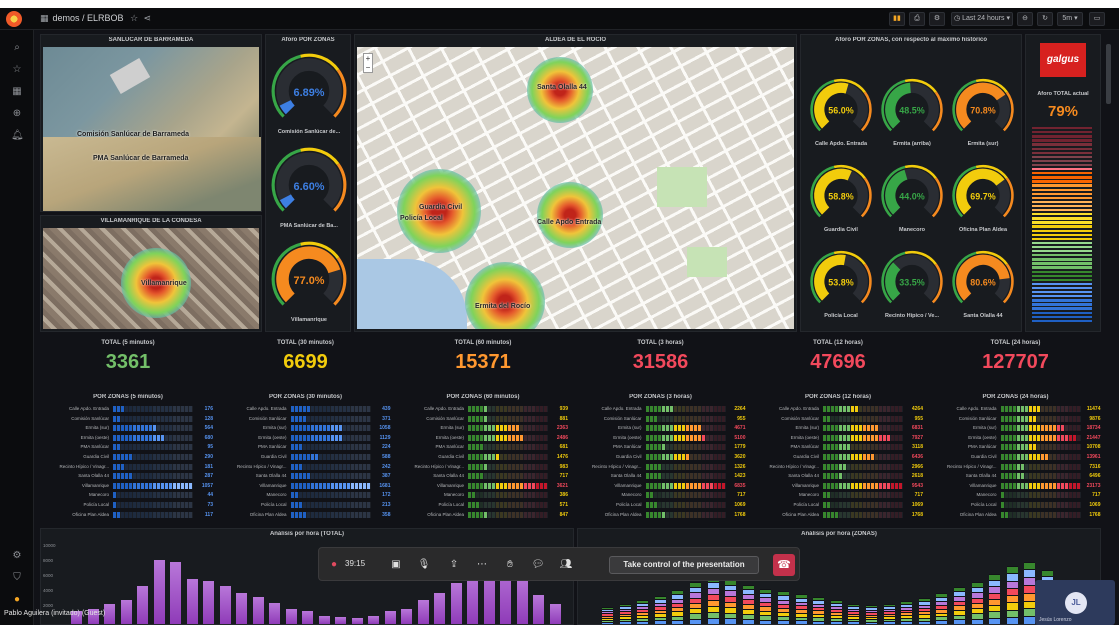 The width and height of the screenshot is (1119, 625). What do you see at coordinates (483, 447) in the screenshot?
I see `zone-row: PMA Sanlúcar 681` at bounding box center [483, 447].